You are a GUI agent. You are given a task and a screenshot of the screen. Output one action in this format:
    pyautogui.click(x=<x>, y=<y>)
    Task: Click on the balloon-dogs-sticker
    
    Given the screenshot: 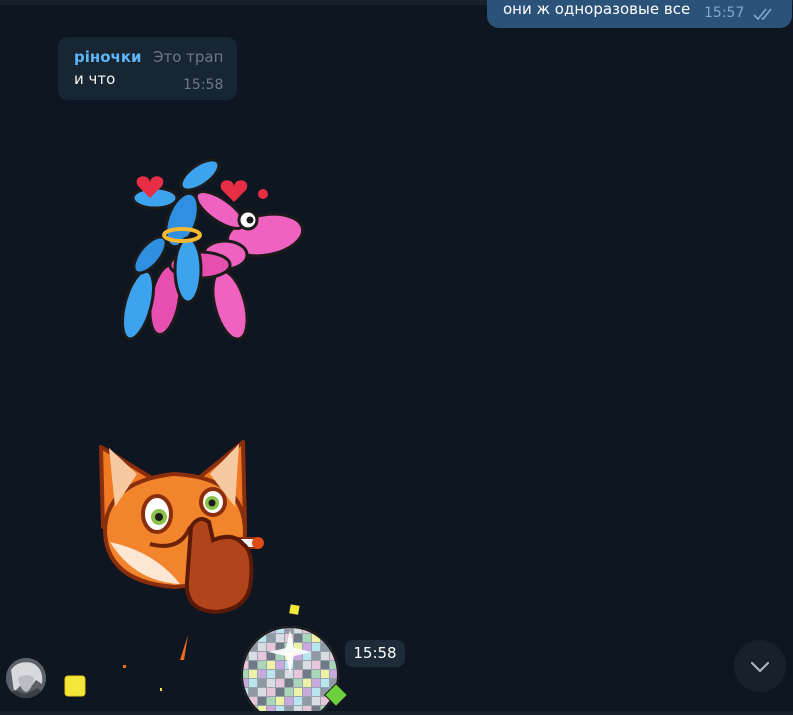 What is the action you would take?
    pyautogui.click(x=210, y=250)
    